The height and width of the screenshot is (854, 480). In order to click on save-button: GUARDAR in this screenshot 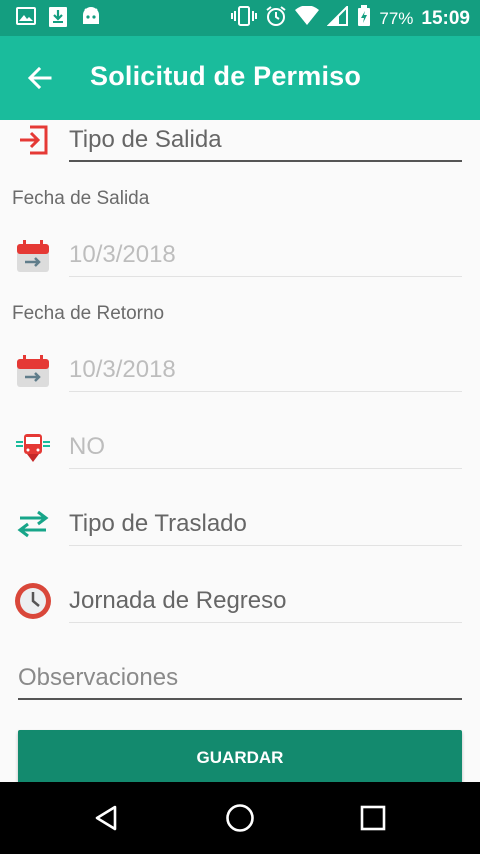, I will do `click(240, 758)`.